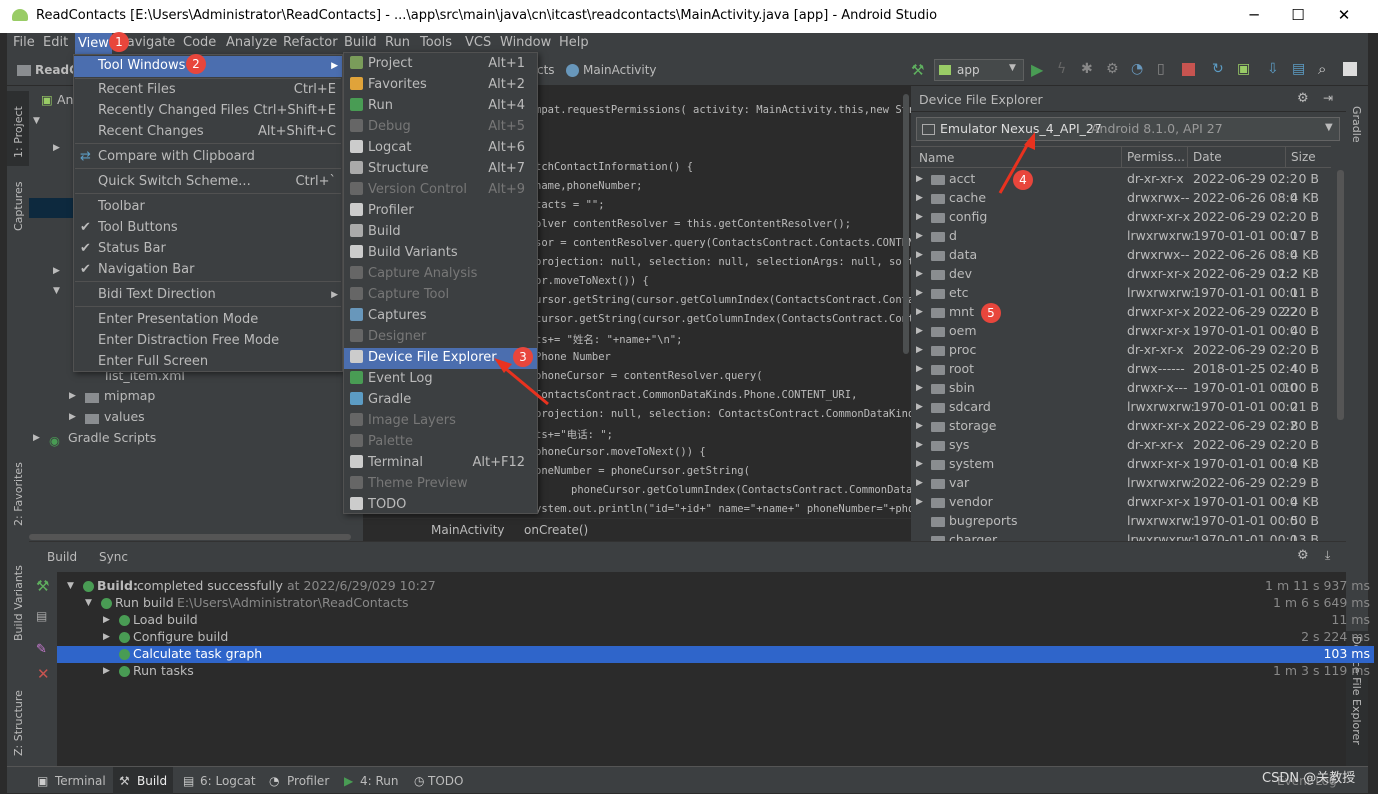 The width and height of the screenshot is (1378, 794). What do you see at coordinates (1121, 198) in the screenshot?
I see `file-row: ▶ cache drwxrwx-- 2022-06-26 08:0 4 KB` at bounding box center [1121, 198].